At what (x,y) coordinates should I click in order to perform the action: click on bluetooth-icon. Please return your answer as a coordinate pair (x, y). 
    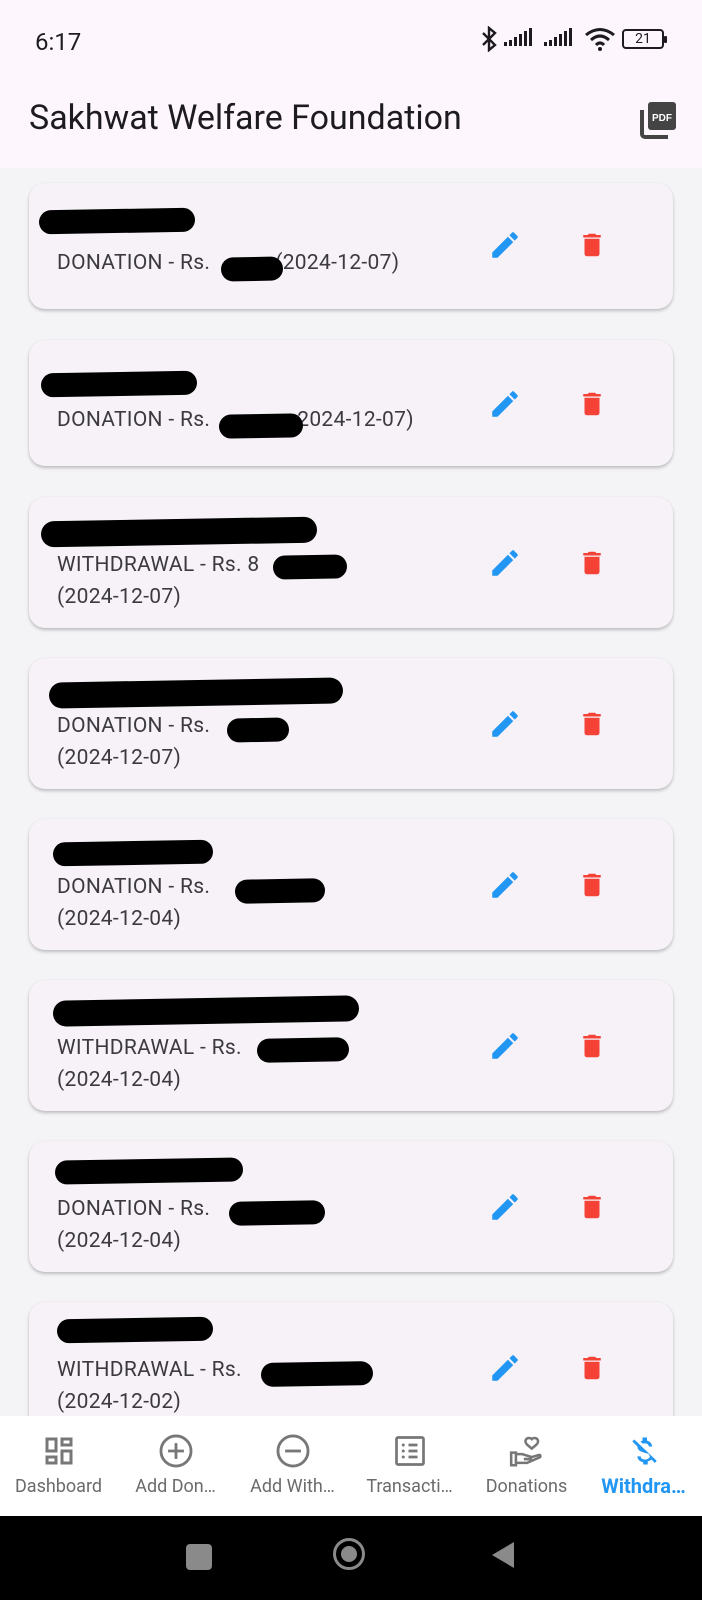
    Looking at the image, I should click on (489, 39).